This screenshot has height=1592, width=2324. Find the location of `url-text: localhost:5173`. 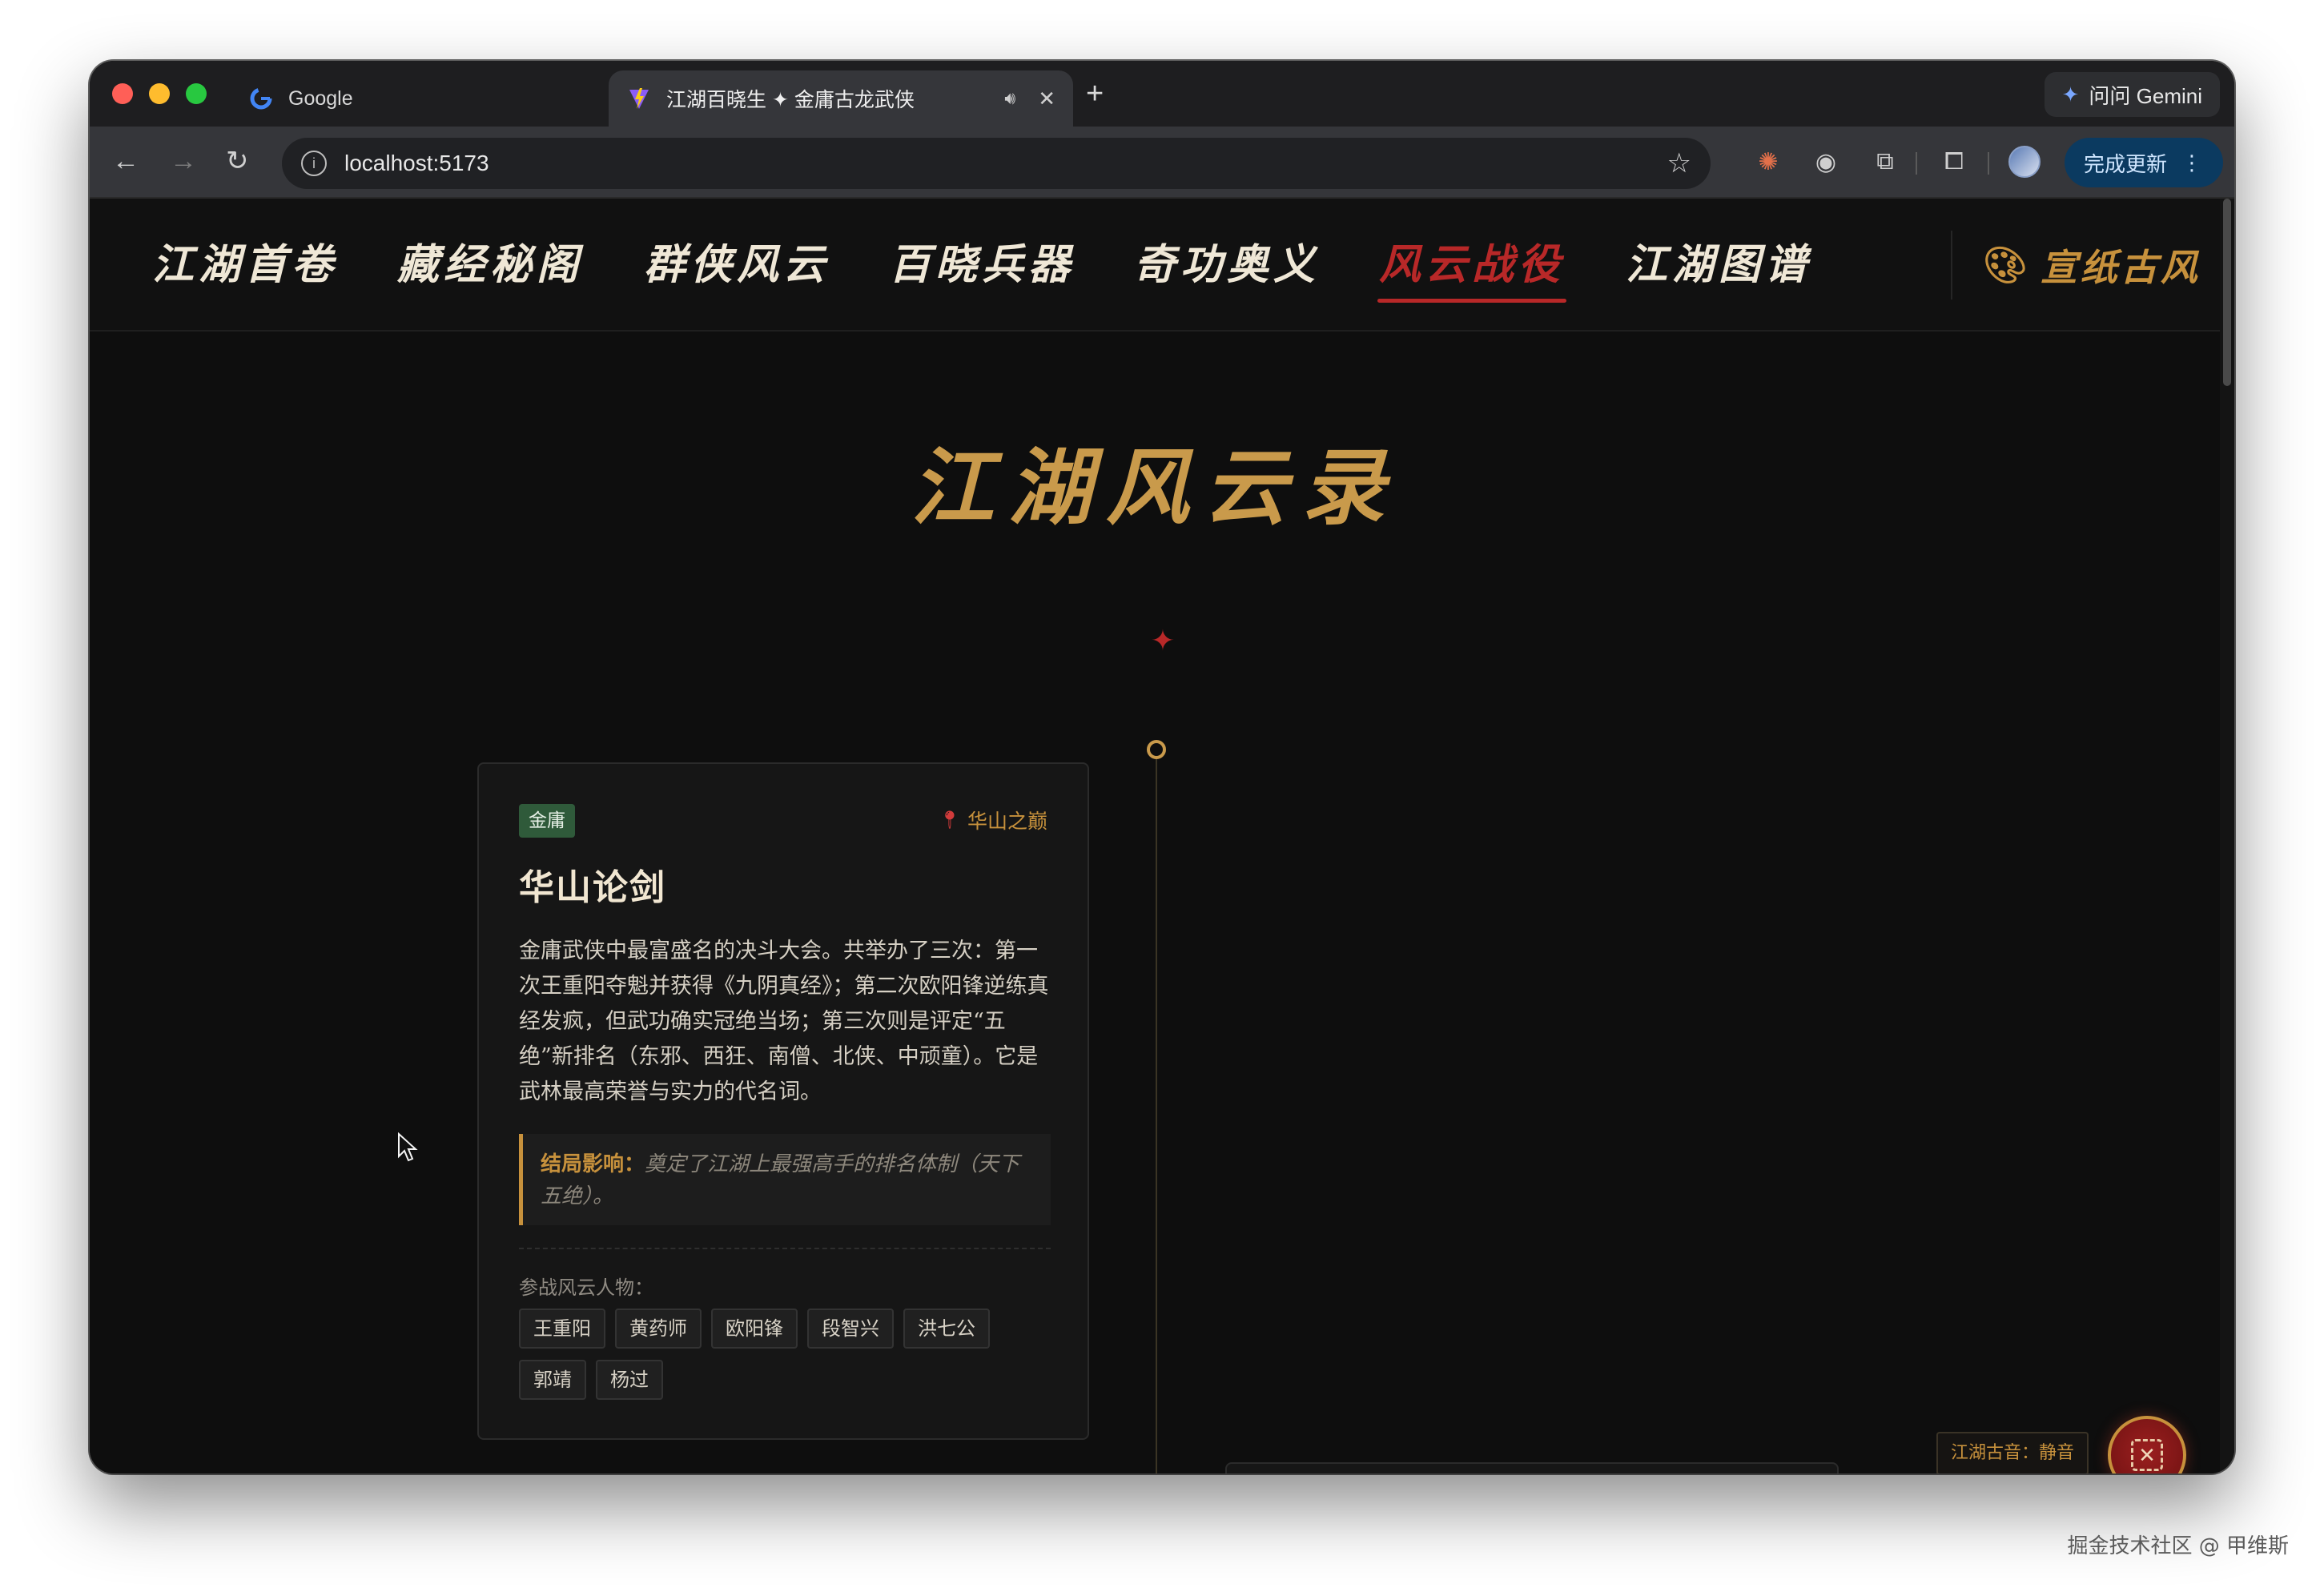

url-text: localhost:5173 is located at coordinates (416, 163).